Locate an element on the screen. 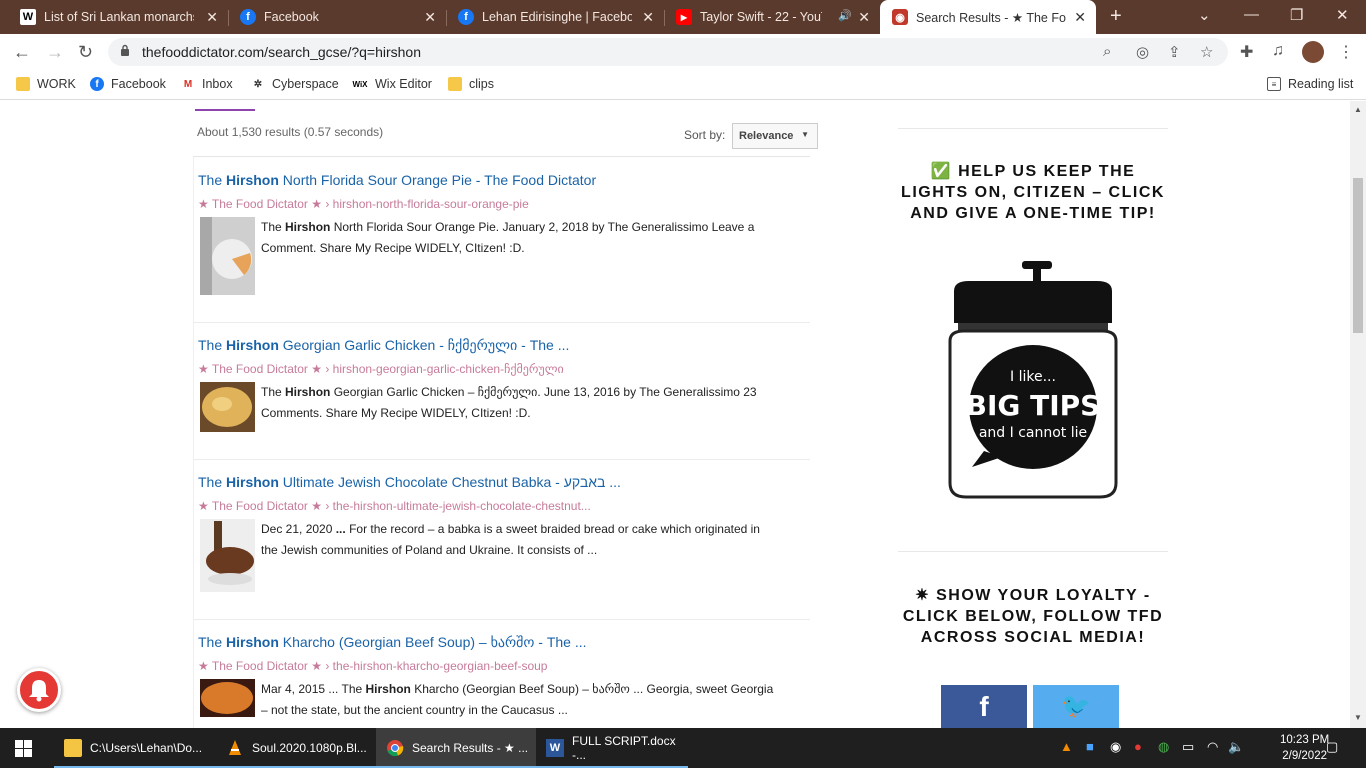 This screenshot has width=1366, height=768. tab-title: Search Results - ★ The Food is located at coordinates (991, 17).